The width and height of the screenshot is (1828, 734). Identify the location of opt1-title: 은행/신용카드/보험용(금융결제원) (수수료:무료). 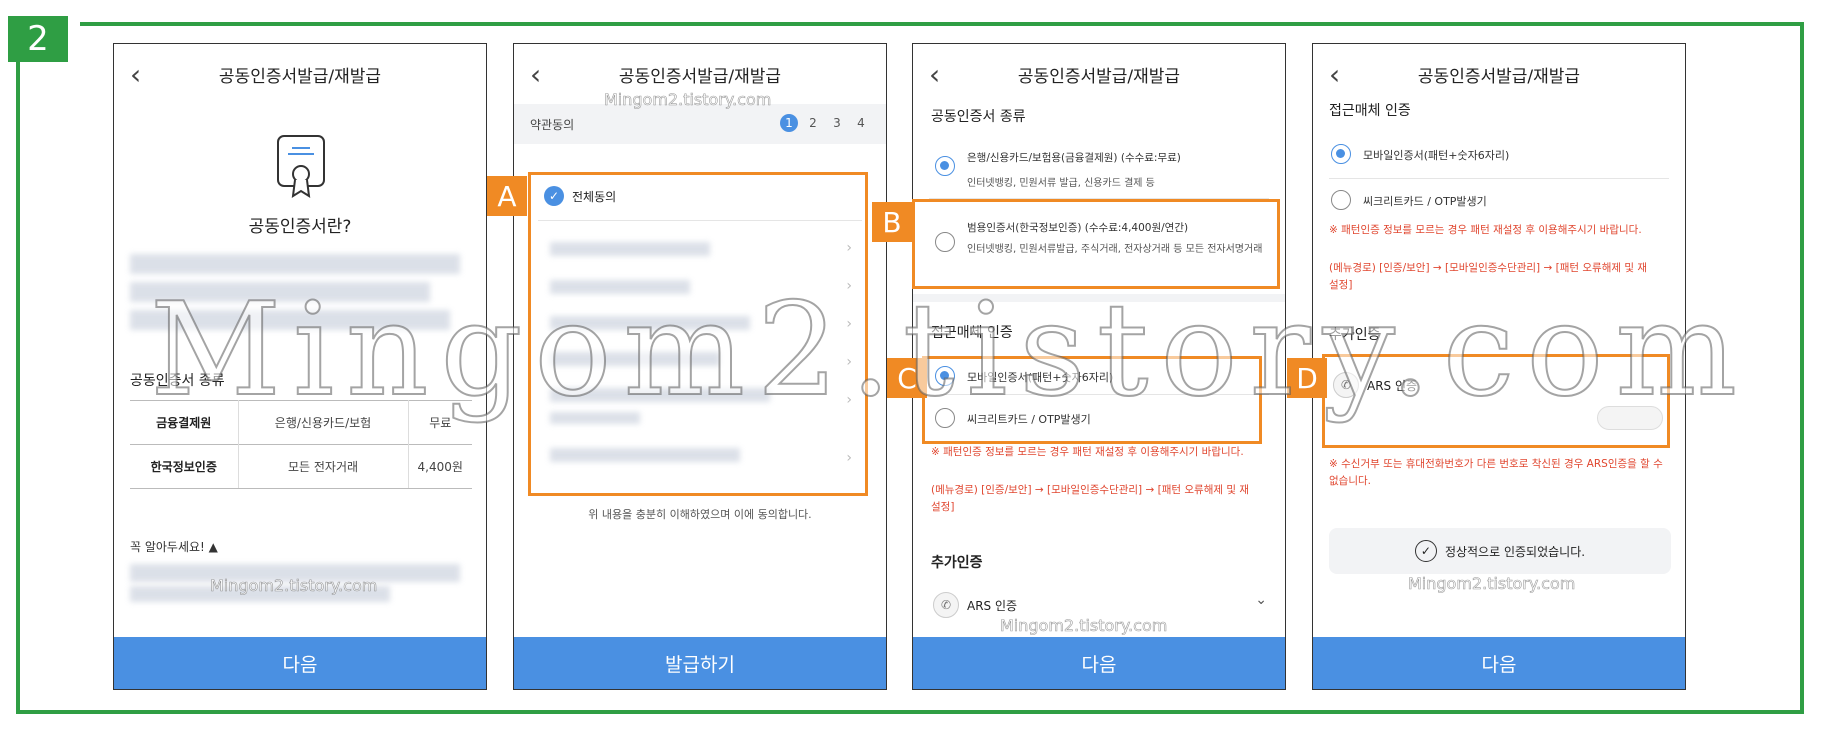
(1074, 158).